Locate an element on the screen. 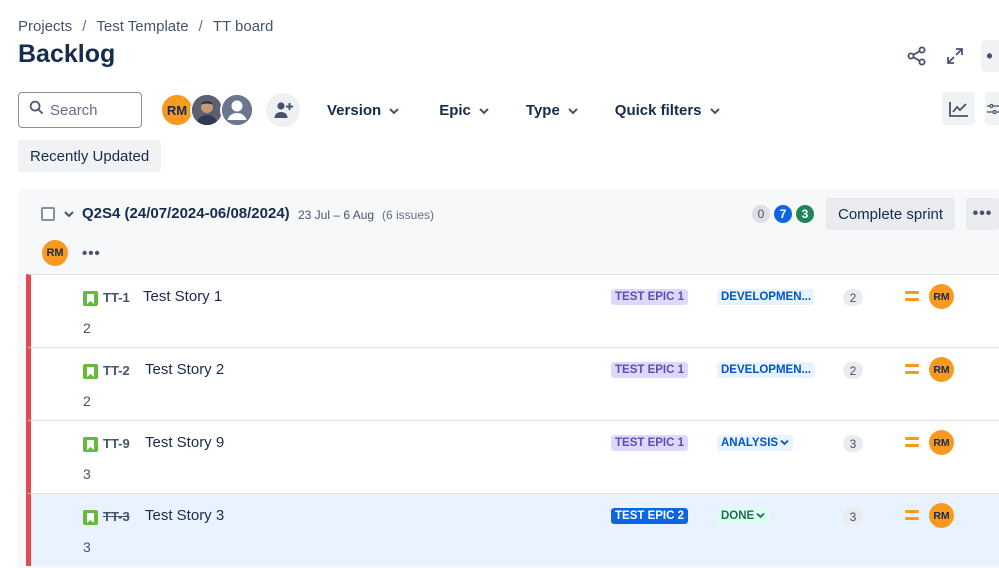  add-people-button is located at coordinates (283, 110).